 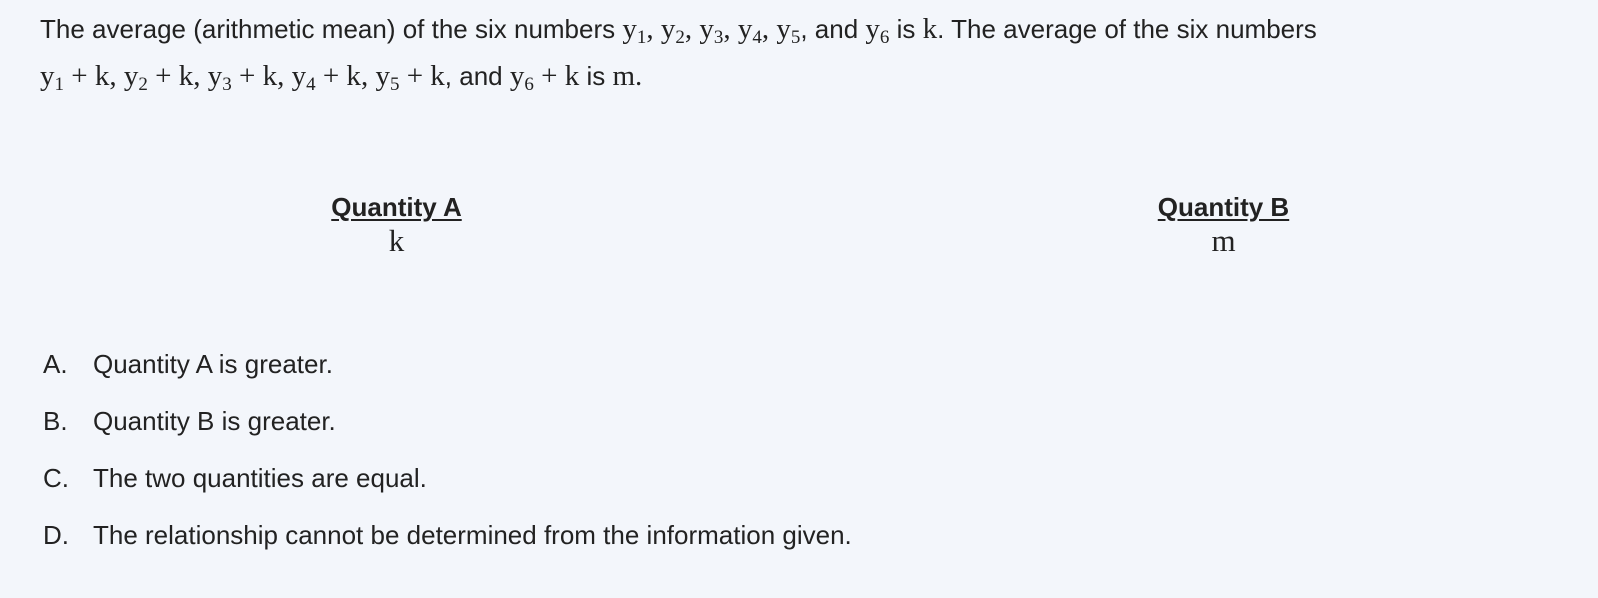 What do you see at coordinates (410, 77) in the screenshot?
I see `math-y5-plus-k: y5 + k` at bounding box center [410, 77].